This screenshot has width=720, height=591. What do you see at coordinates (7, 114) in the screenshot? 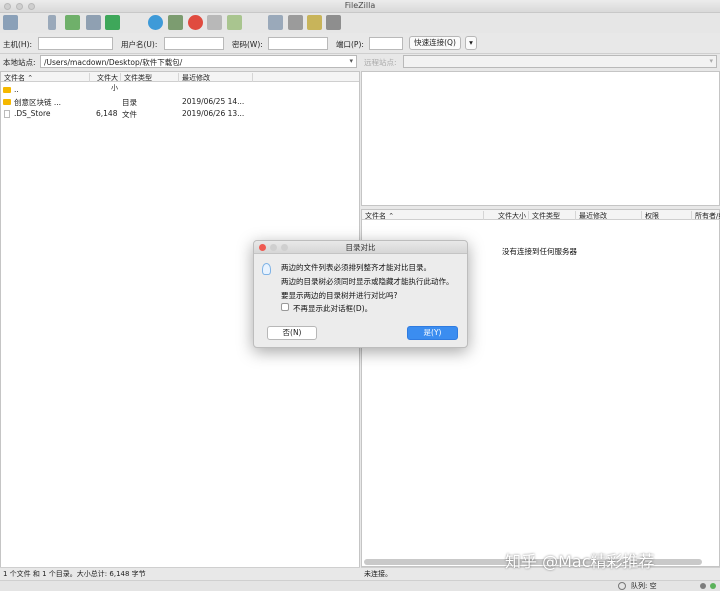
I see `file-icon` at bounding box center [7, 114].